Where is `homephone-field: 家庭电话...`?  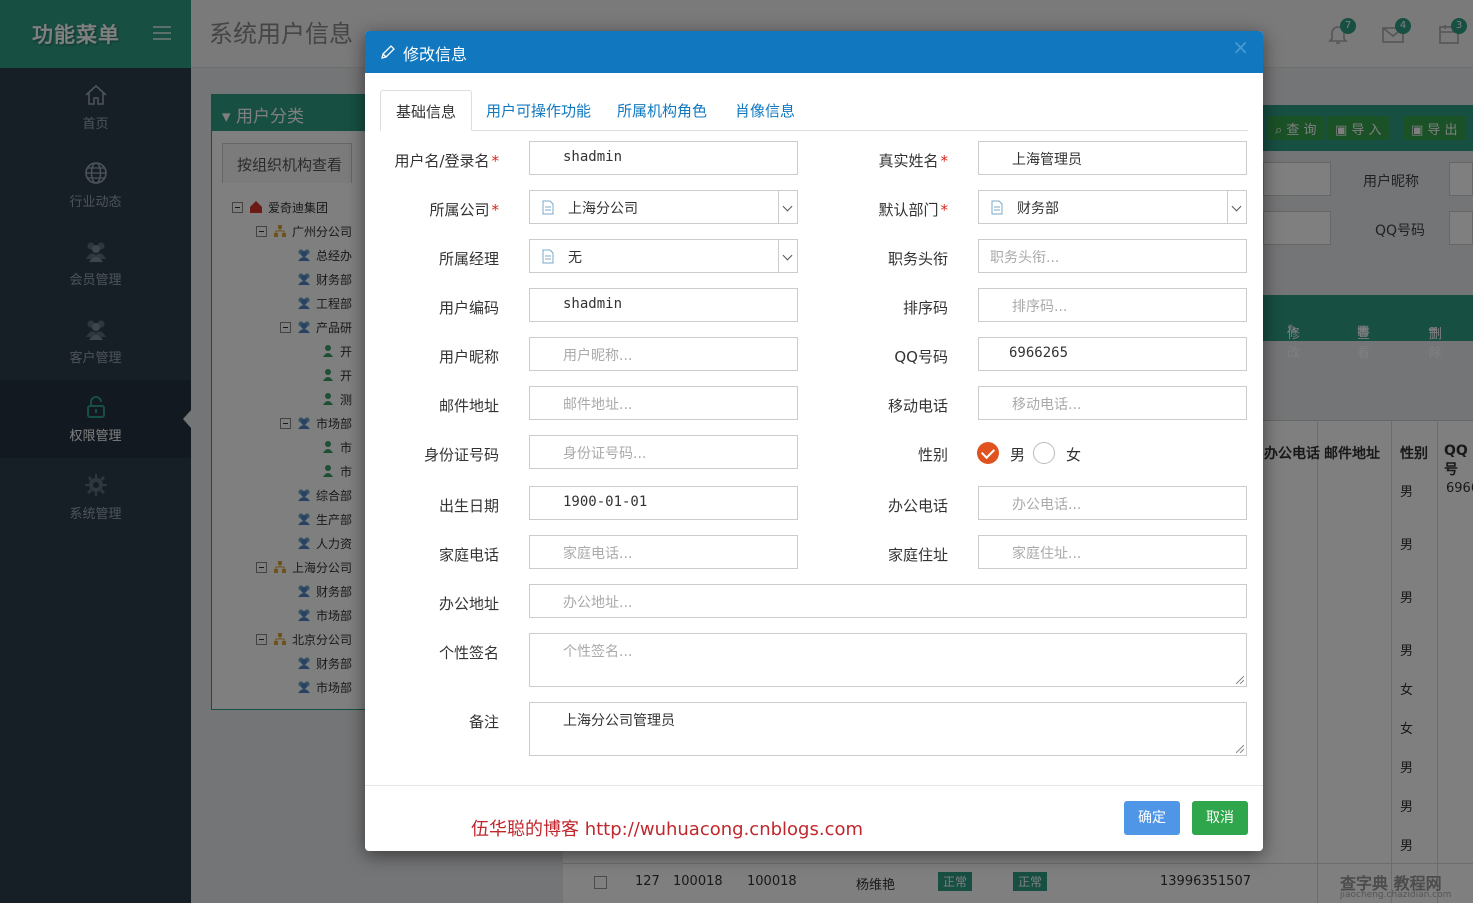 homephone-field: 家庭电话... is located at coordinates (663, 552).